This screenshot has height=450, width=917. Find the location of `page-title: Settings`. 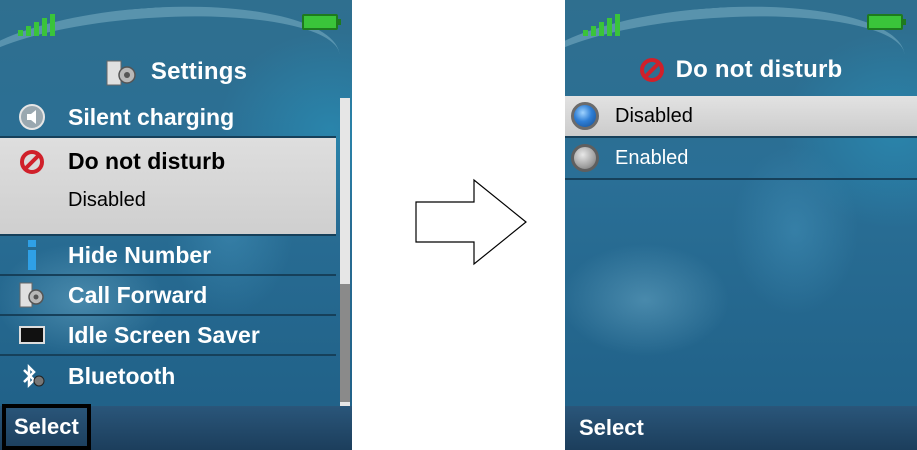

page-title: Settings is located at coordinates (176, 72).